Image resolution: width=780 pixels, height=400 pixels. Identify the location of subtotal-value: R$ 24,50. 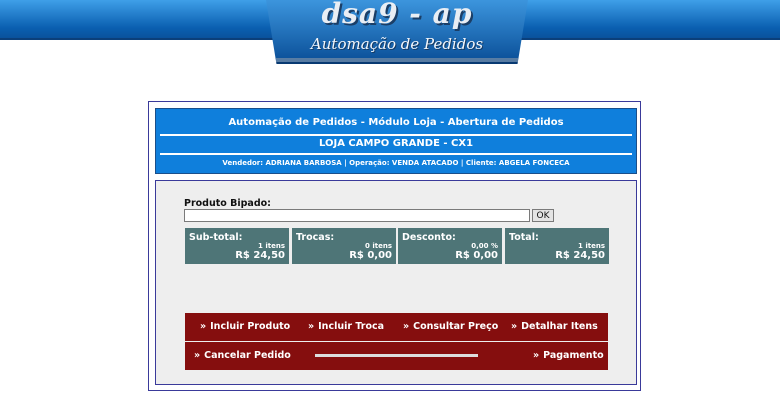
(260, 255).